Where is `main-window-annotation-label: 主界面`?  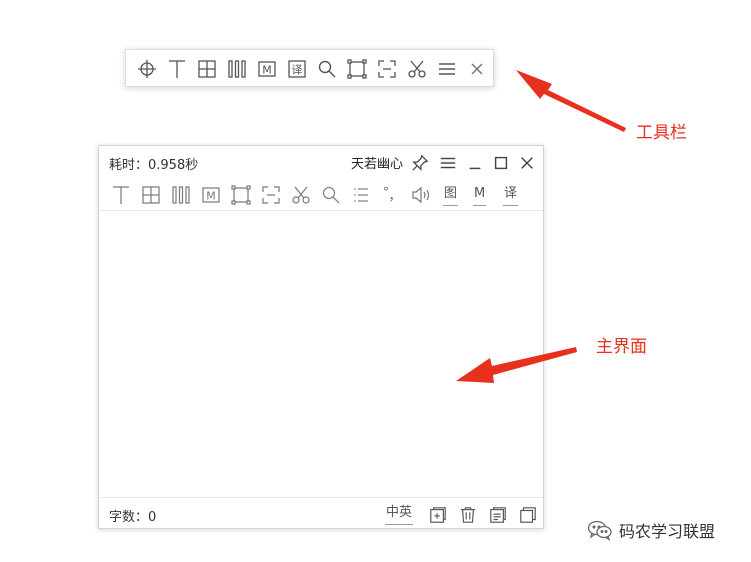
main-window-annotation-label: 主界面 is located at coordinates (621, 347).